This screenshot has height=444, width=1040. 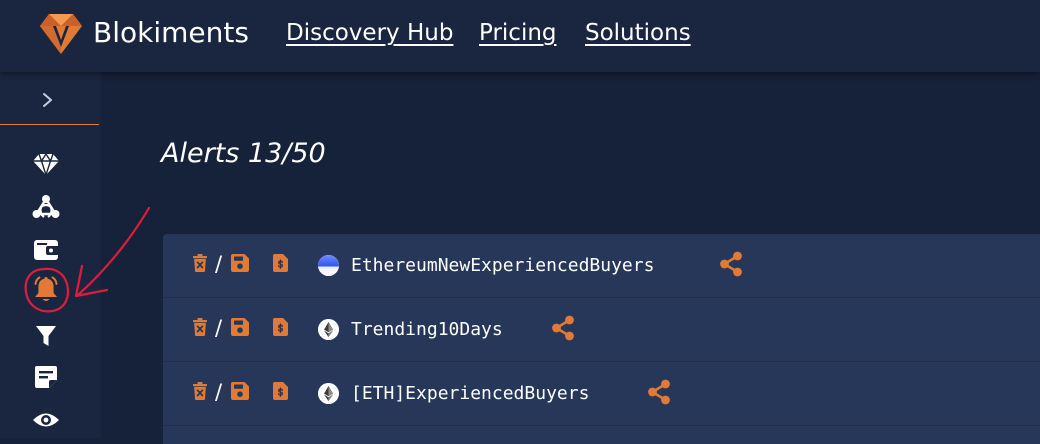 I want to click on sidebar-toggle, so click(x=49, y=98).